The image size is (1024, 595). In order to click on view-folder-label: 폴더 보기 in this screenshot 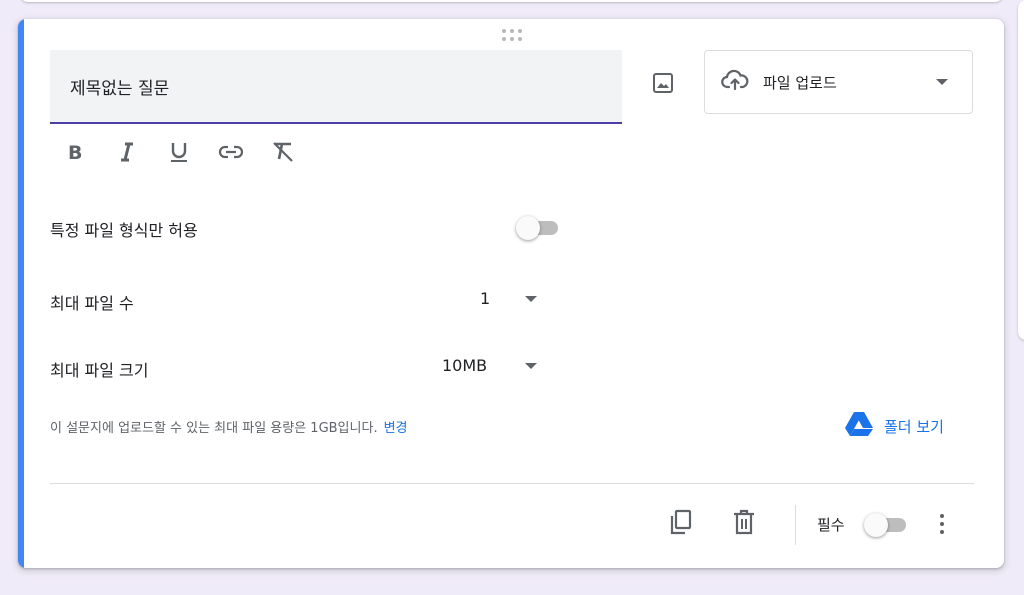, I will do `click(914, 426)`.